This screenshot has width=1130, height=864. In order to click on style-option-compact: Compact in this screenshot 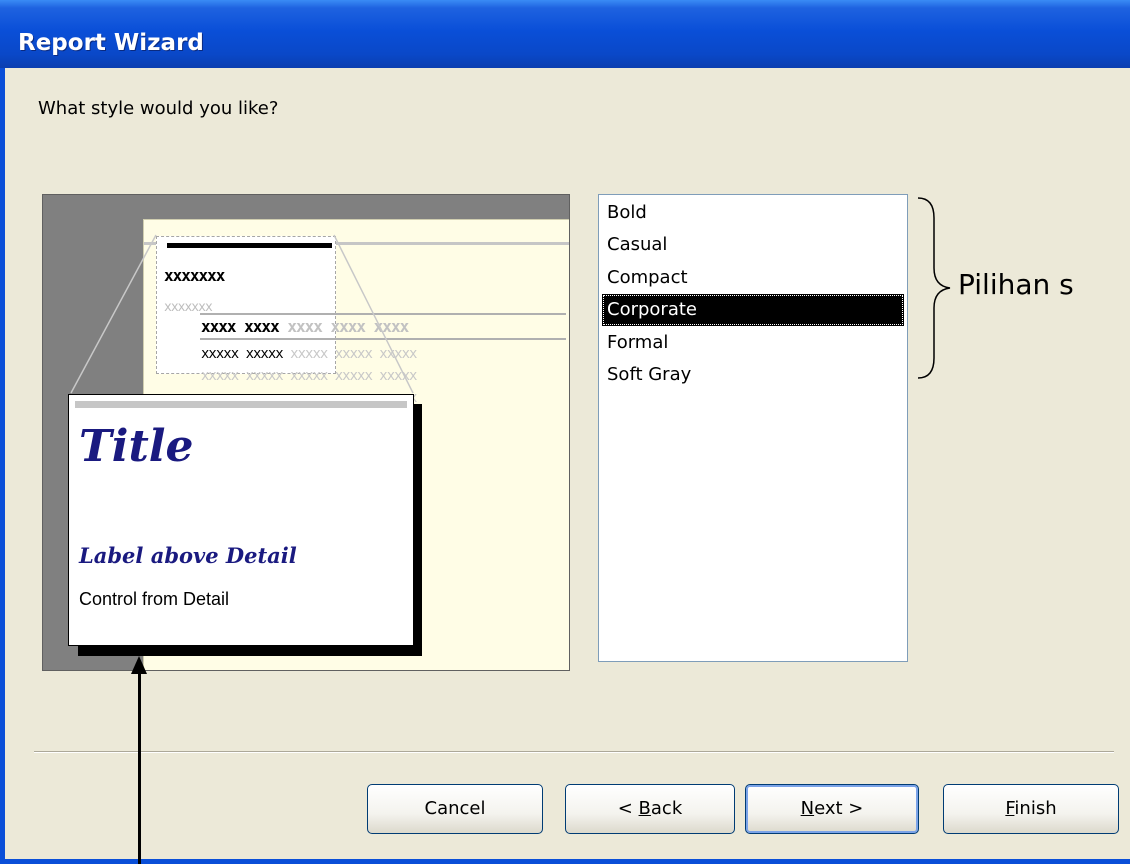, I will do `click(753, 278)`.